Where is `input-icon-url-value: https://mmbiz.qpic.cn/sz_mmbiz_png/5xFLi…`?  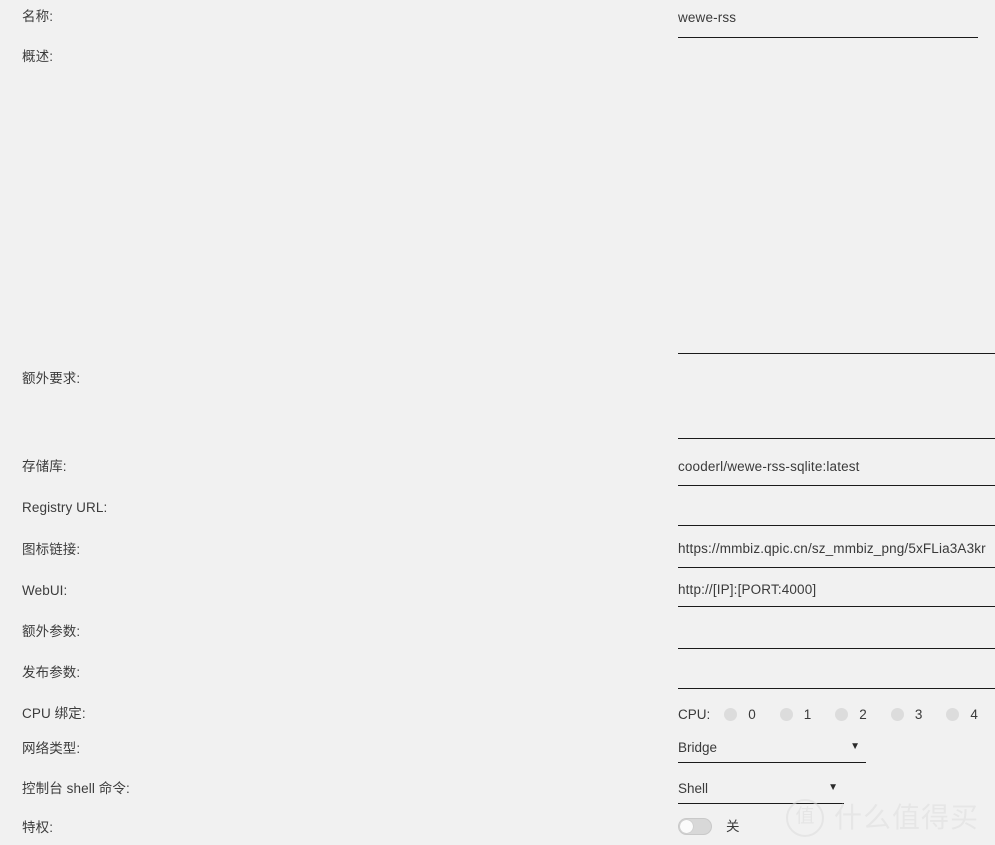
input-icon-url-value: https://mmbiz.qpic.cn/sz_mmbiz_png/5xFLi… is located at coordinates (832, 548).